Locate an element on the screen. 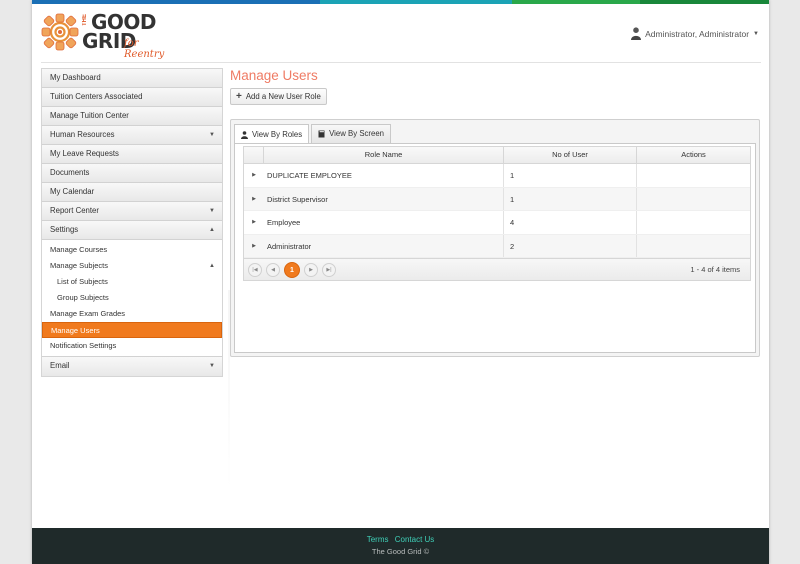 The image size is (800, 564). tab-view-by-screen: View By Screen is located at coordinates (351, 133).